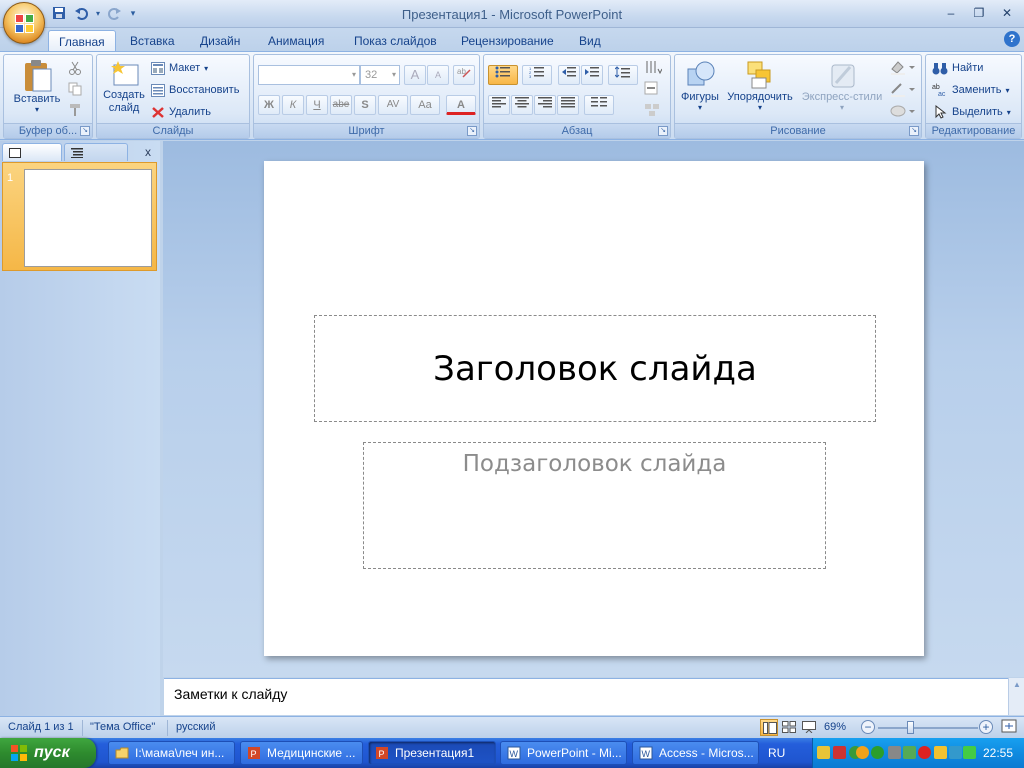 This screenshot has width=1024, height=768. Describe the element at coordinates (393, 105) in the screenshot. I see `char-spacing-button: AV` at that location.